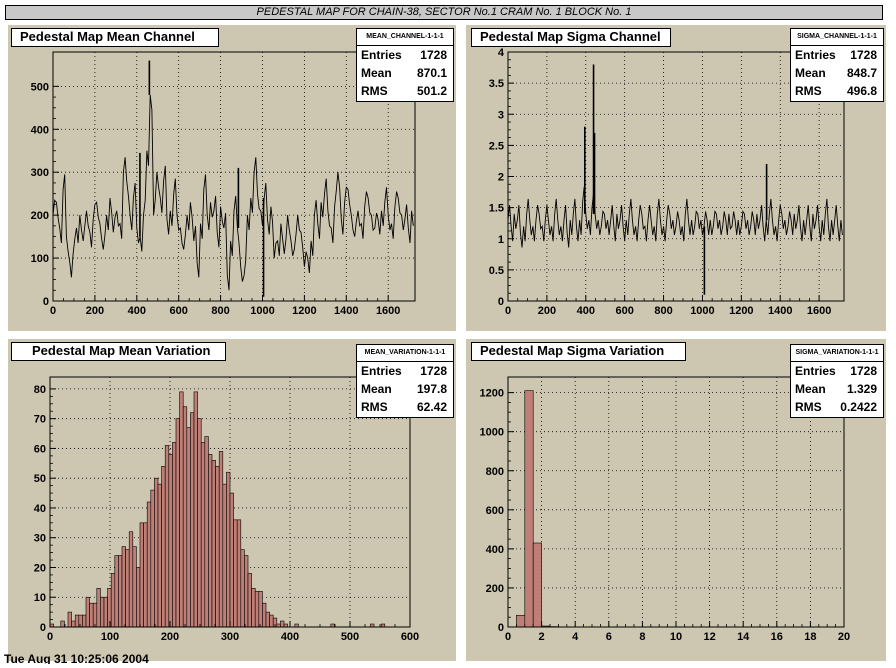 This screenshot has width=896, height=668. Describe the element at coordinates (780, 311) in the screenshot. I see `x-tick-label: 1400` at that location.